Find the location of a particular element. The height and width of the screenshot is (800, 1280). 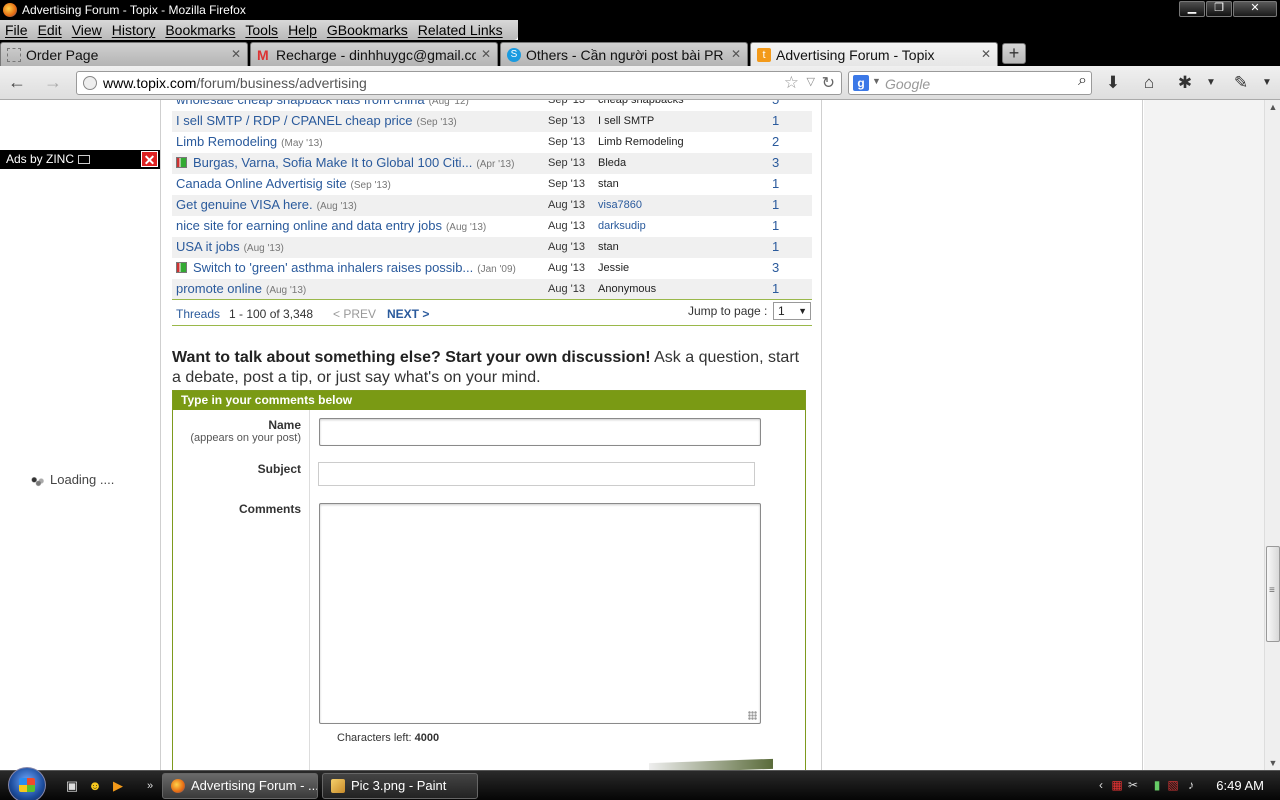

thread-title: Canada Online Advertisig site is located at coordinates (261, 183).